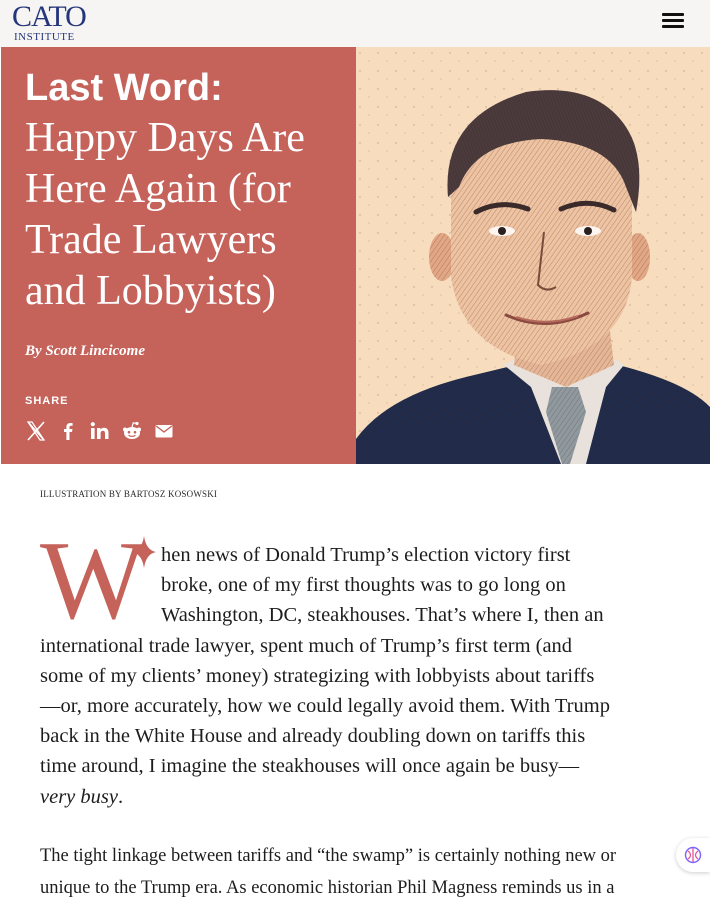  What do you see at coordinates (33, 351) in the screenshot?
I see `byline-prefix: By` at bounding box center [33, 351].